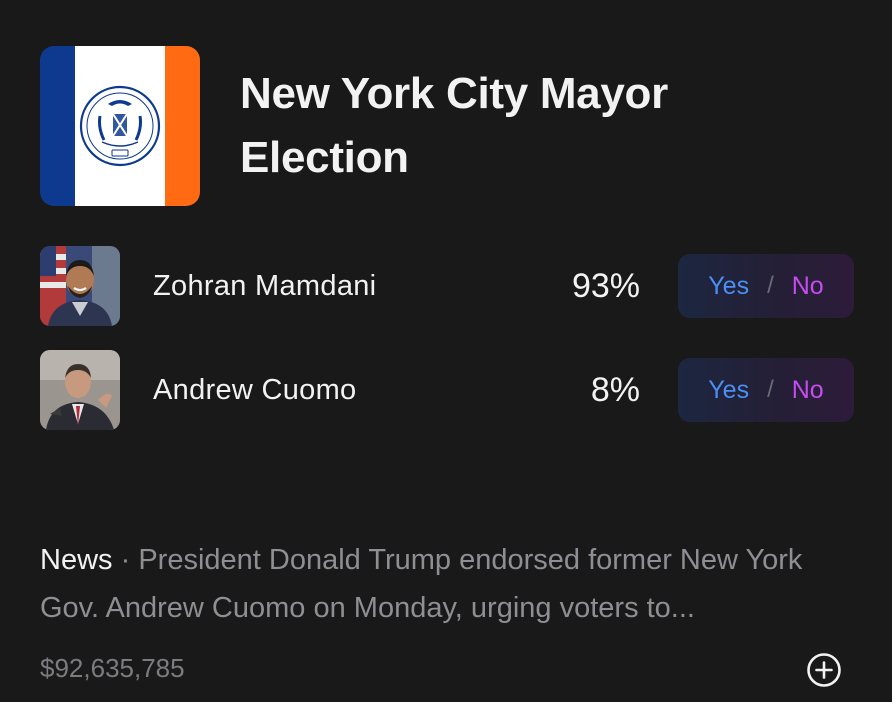  What do you see at coordinates (447, 286) in the screenshot?
I see `candidate-row: Zohran Mamdani 93% Yes / No` at bounding box center [447, 286].